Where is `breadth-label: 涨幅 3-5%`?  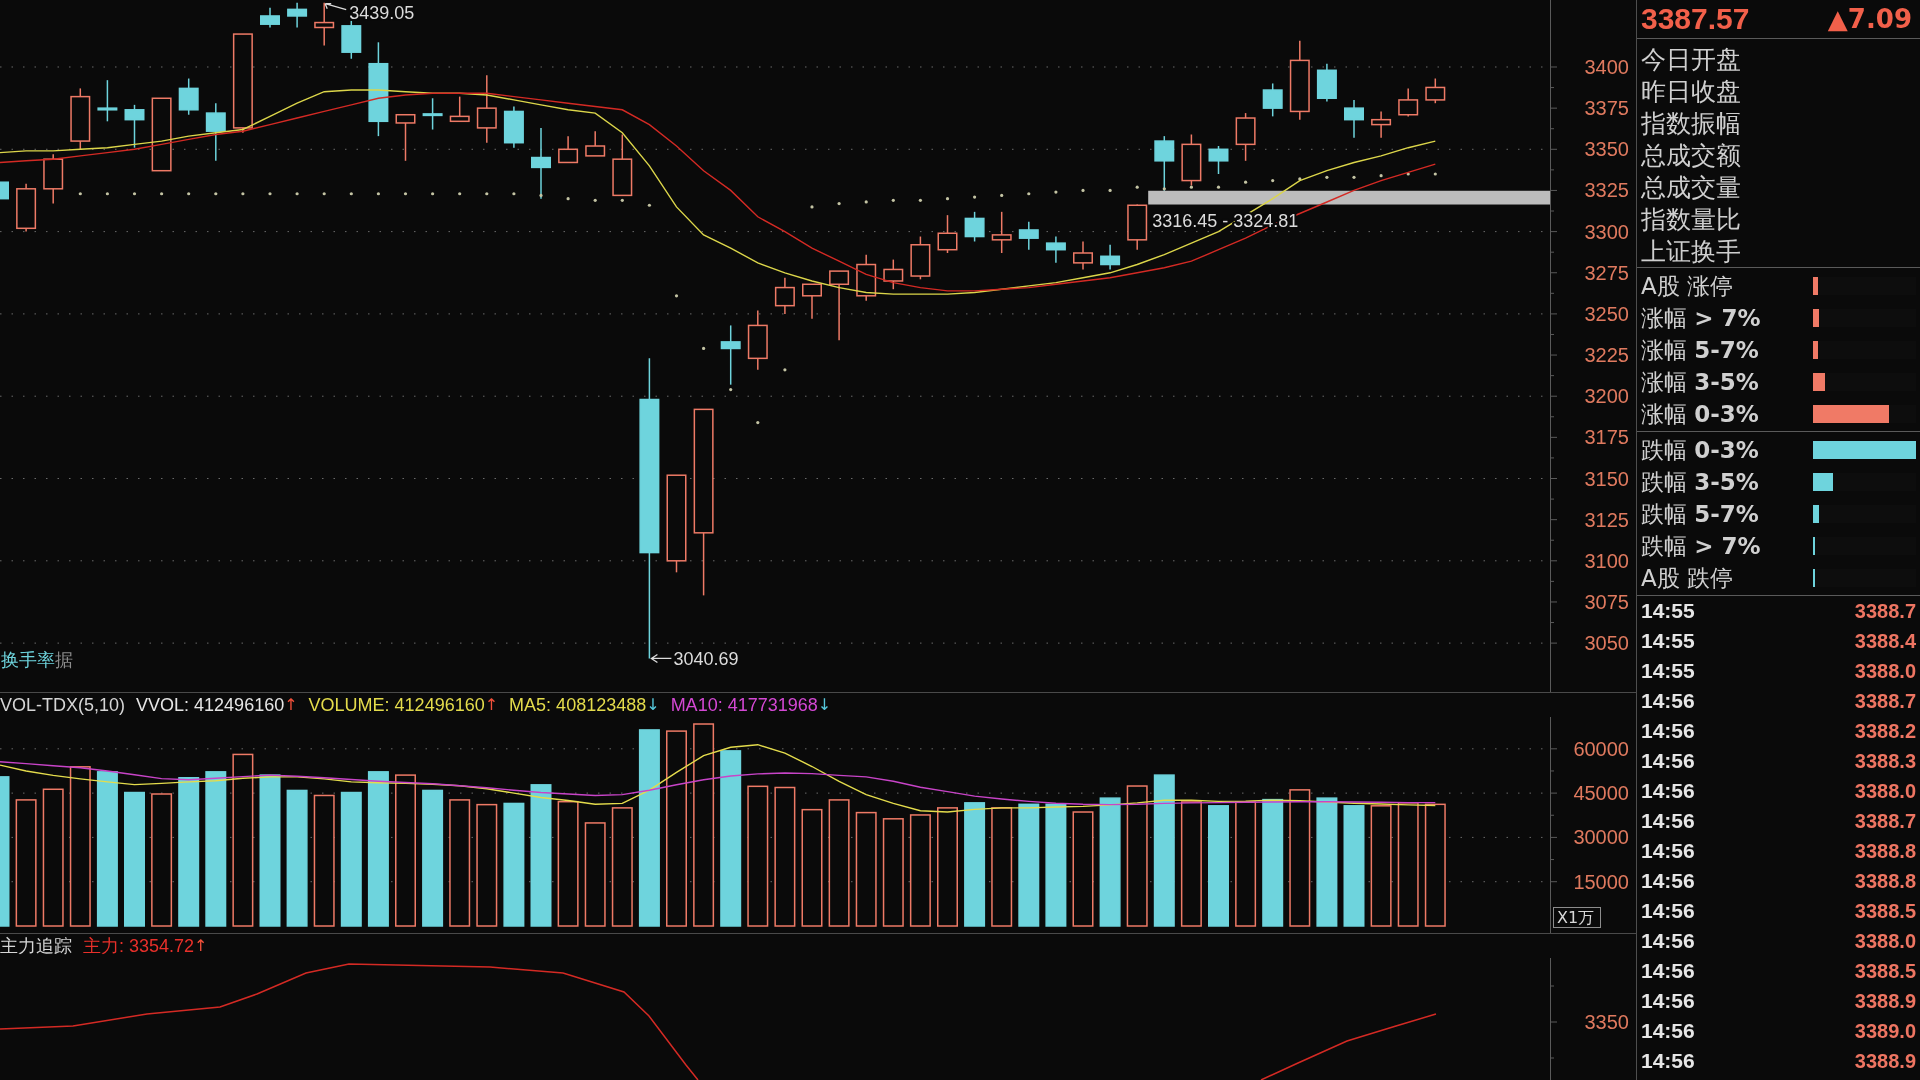
breadth-label: 涨幅 3-5% is located at coordinates (1699, 382).